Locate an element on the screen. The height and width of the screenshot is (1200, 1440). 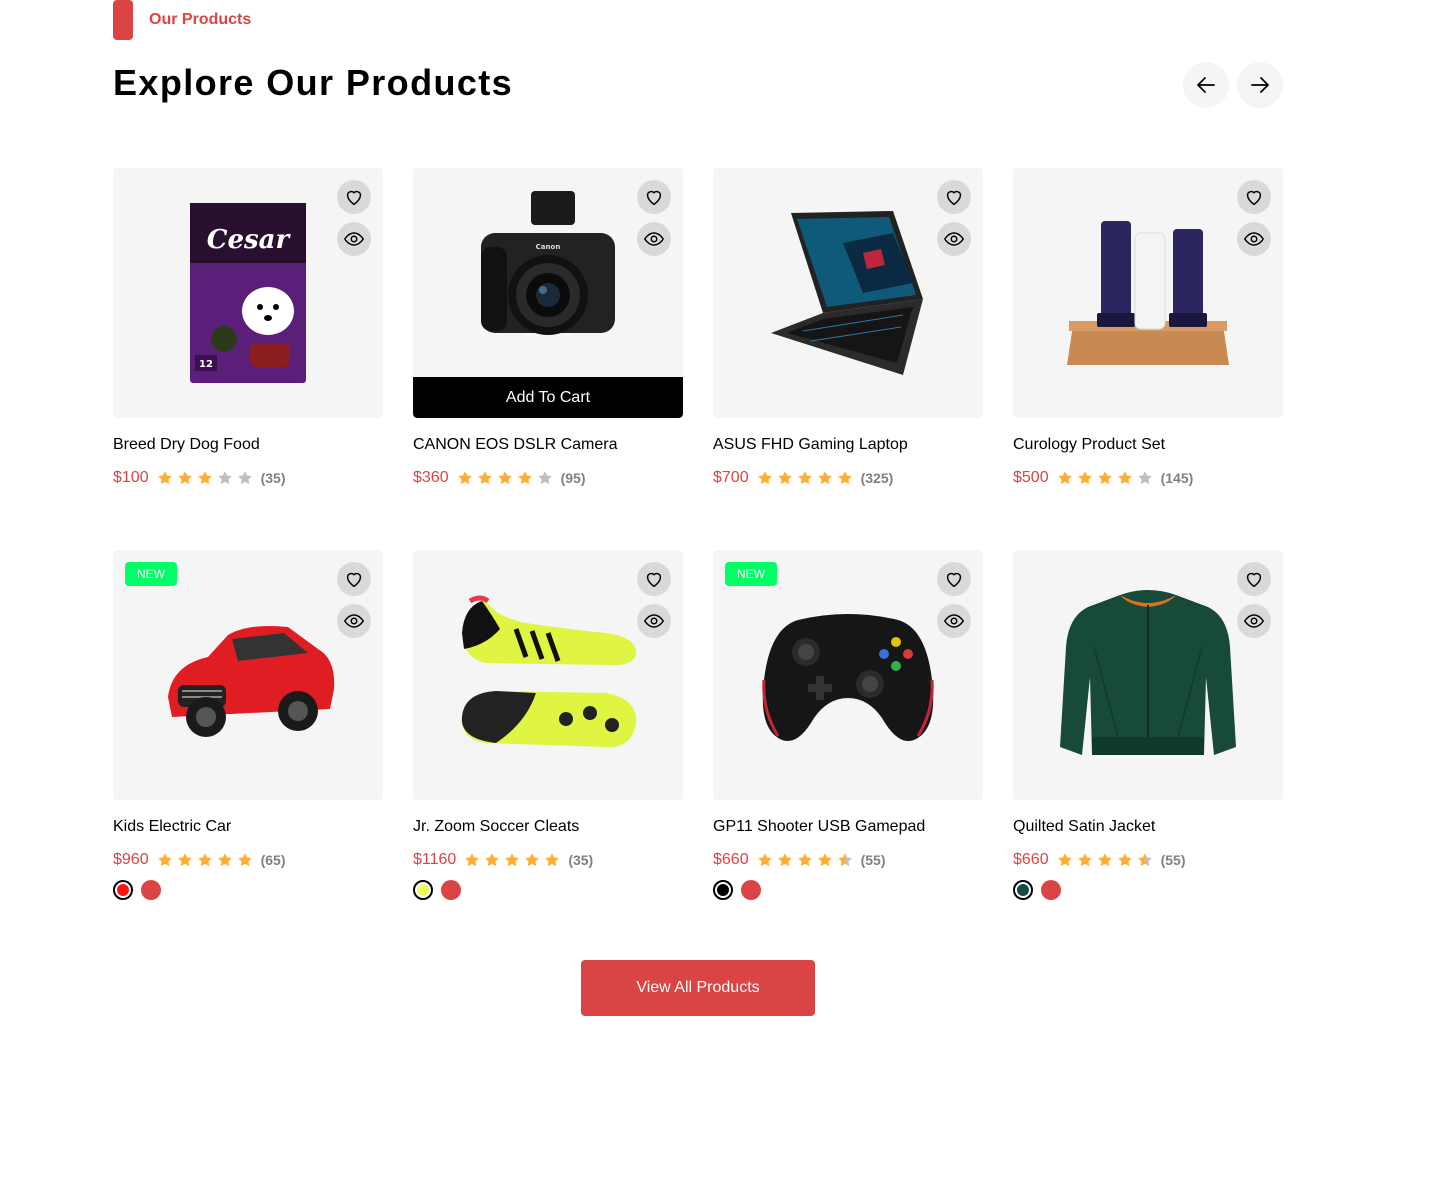
product-card: Cesar 12 Breed Dry Dog Food $100 (35) is located at coordinates (248, 359).